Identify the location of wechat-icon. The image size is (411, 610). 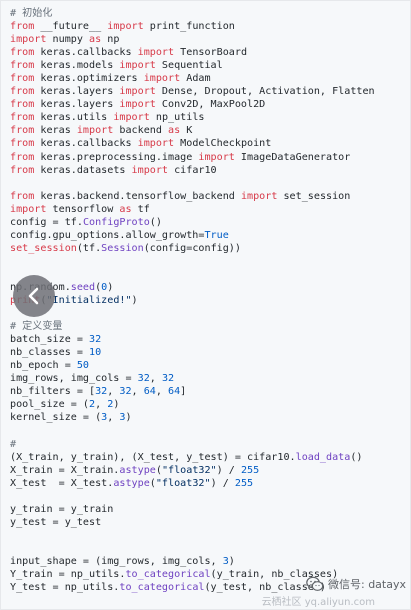
(315, 584).